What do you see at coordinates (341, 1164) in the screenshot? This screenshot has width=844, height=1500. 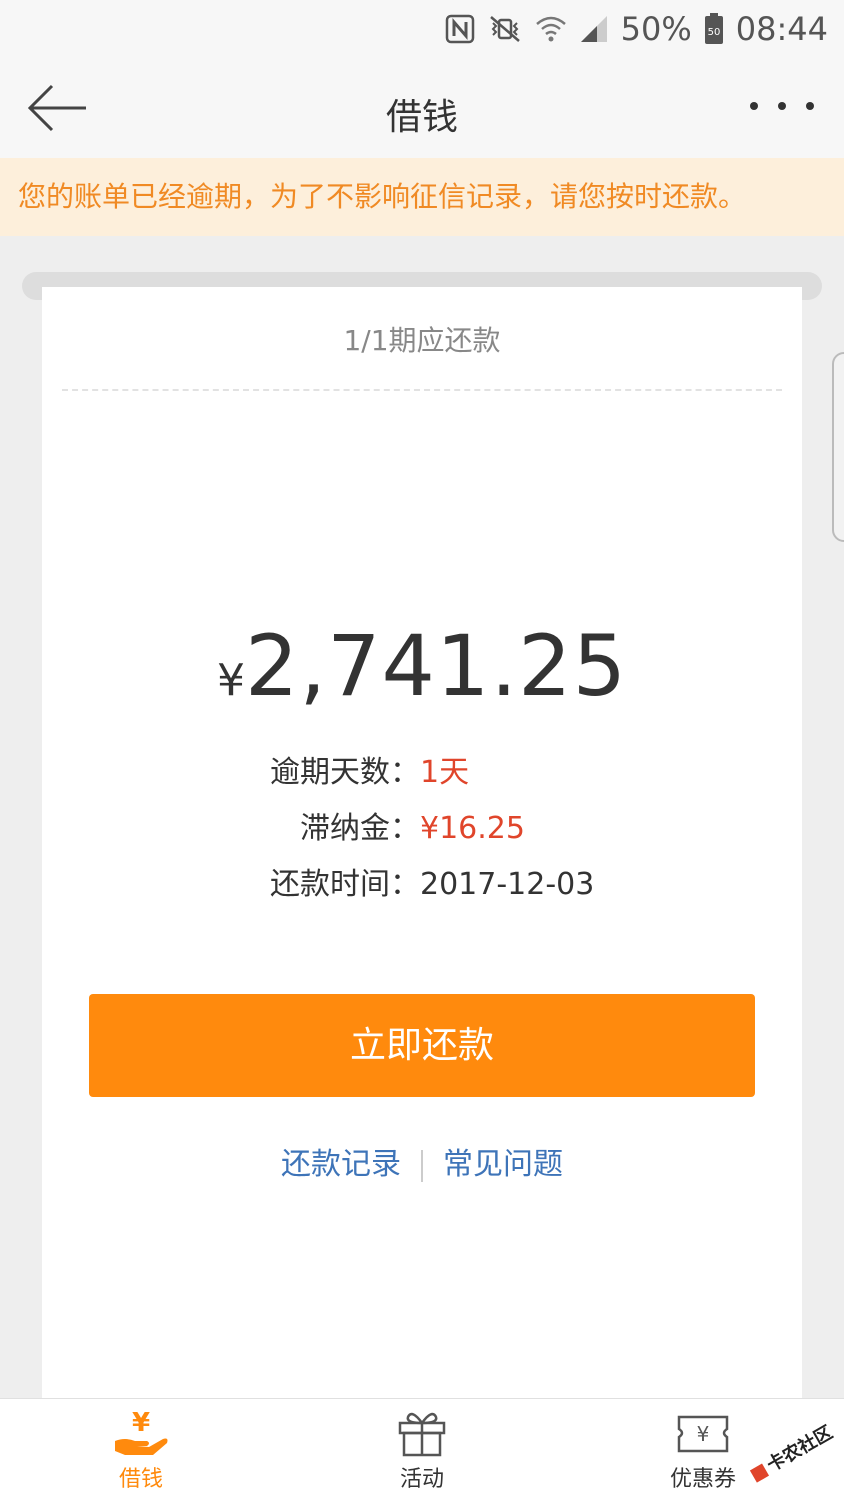 I see `repay-record-link: 还款记录` at bounding box center [341, 1164].